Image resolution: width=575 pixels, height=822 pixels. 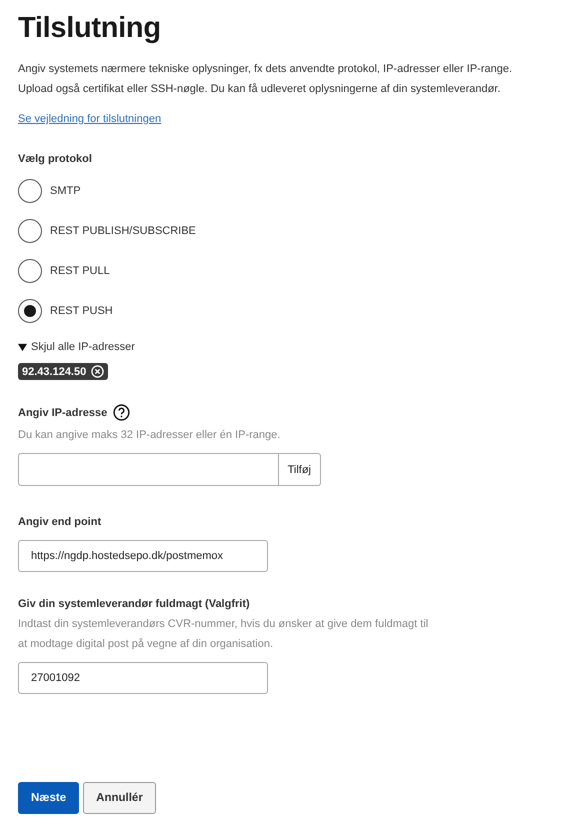 What do you see at coordinates (76, 347) in the screenshot?
I see `ip-toggle: Skjul alle IP-adresser` at bounding box center [76, 347].